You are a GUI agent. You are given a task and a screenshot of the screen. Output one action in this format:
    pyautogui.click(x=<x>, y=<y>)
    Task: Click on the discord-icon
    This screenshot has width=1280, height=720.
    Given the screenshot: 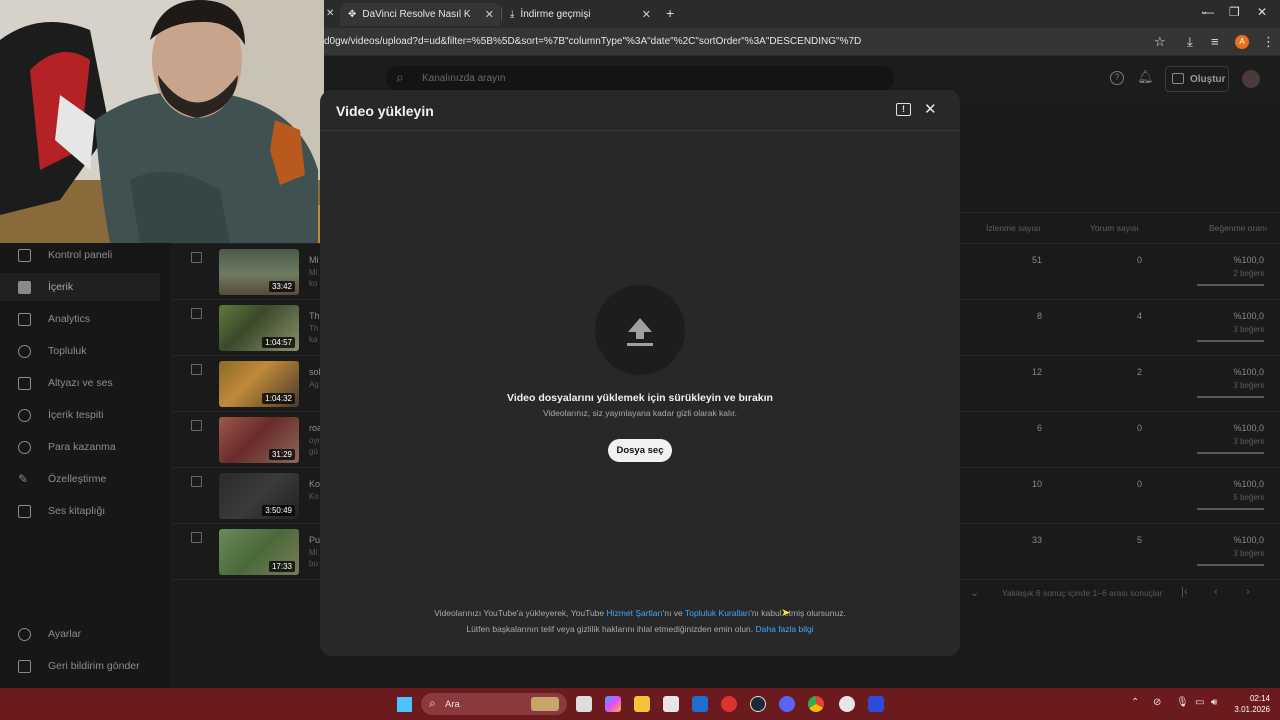 What is the action you would take?
    pyautogui.click(x=787, y=704)
    